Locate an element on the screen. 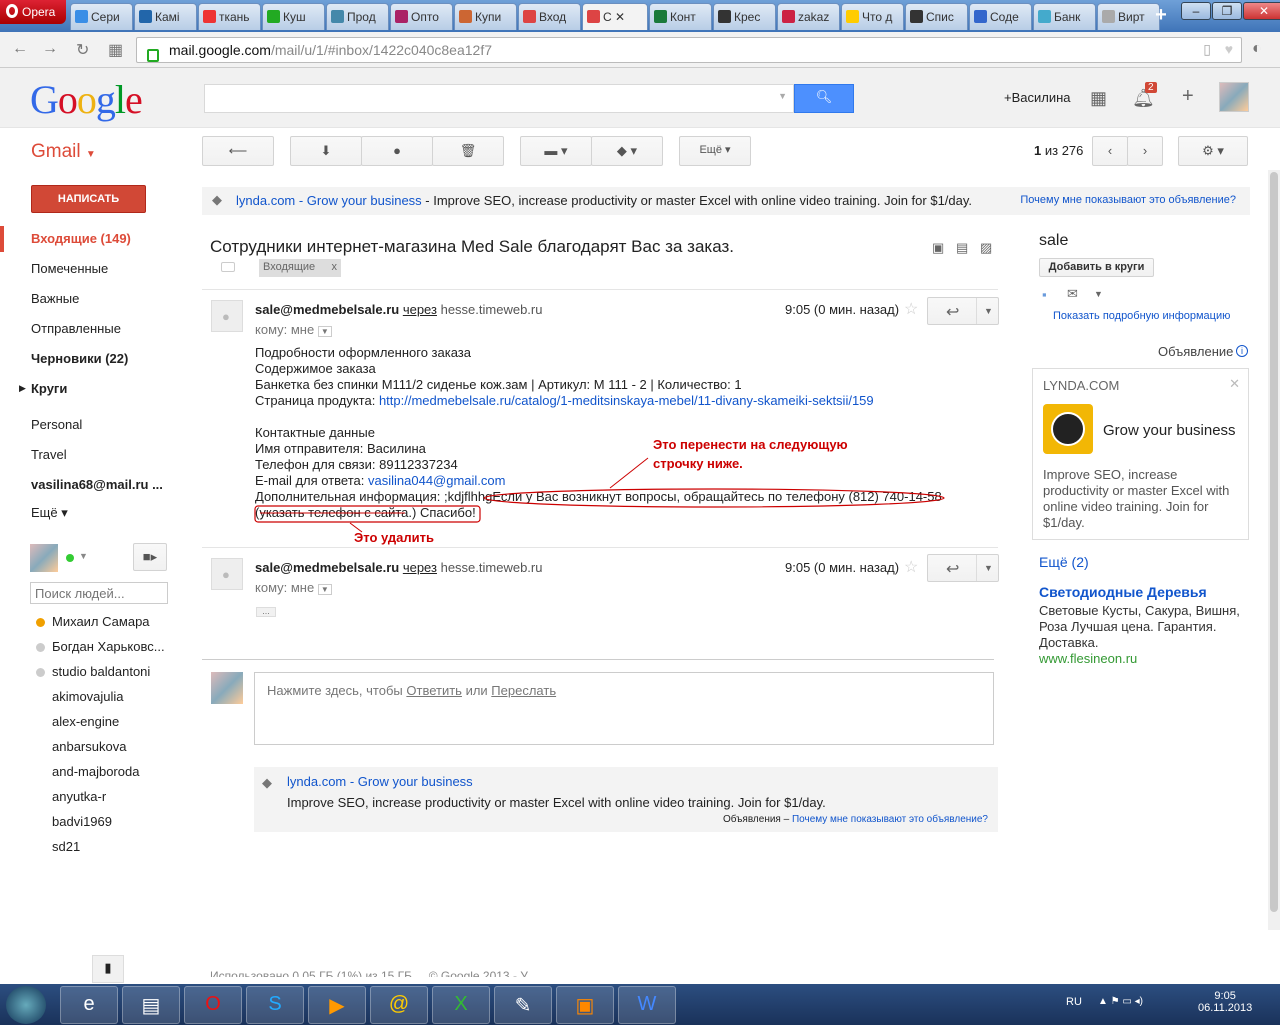 This screenshot has width=1280, height=1025. windows-start-button is located at coordinates (26, 1005).